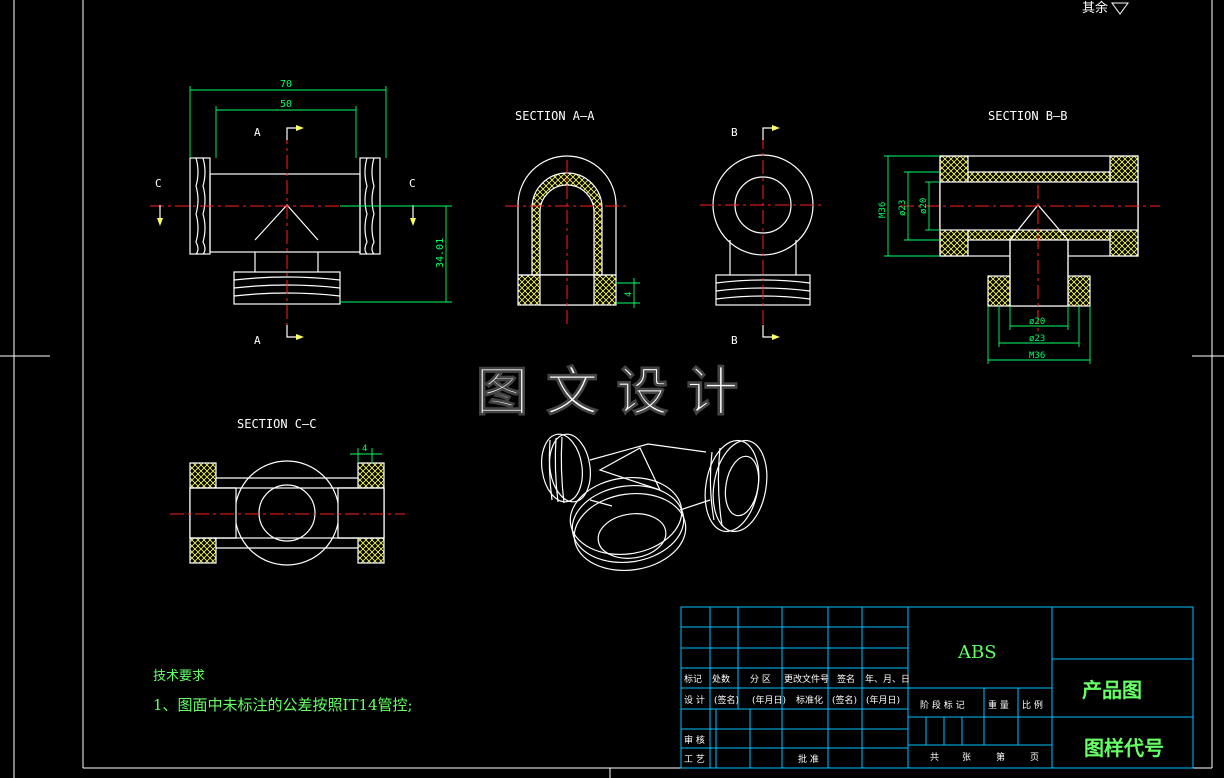 The width and height of the screenshot is (1224, 778). Describe the element at coordinates (257, 340) in the screenshot. I see `cut-label-a-bottom: A` at that location.